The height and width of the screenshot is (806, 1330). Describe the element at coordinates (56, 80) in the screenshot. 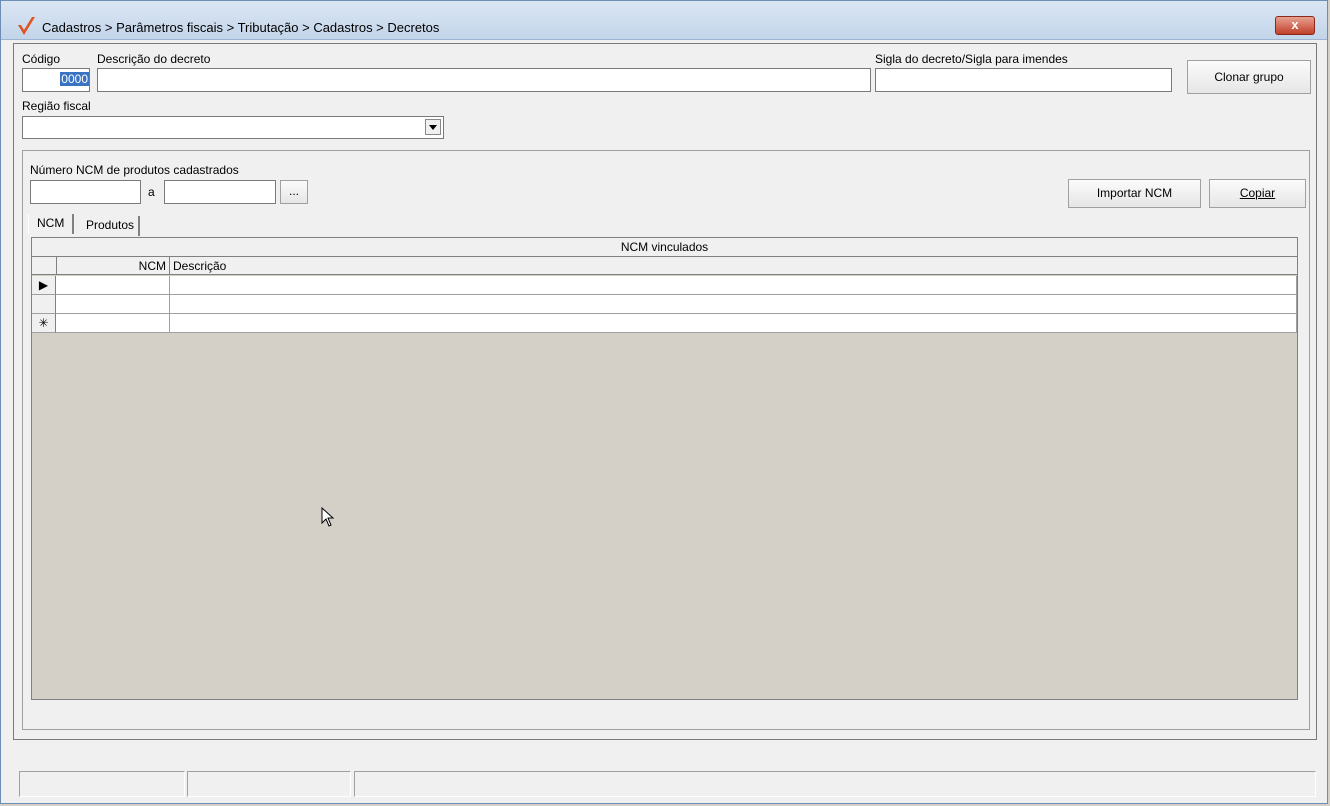

I see `codigo-input: 0000` at that location.